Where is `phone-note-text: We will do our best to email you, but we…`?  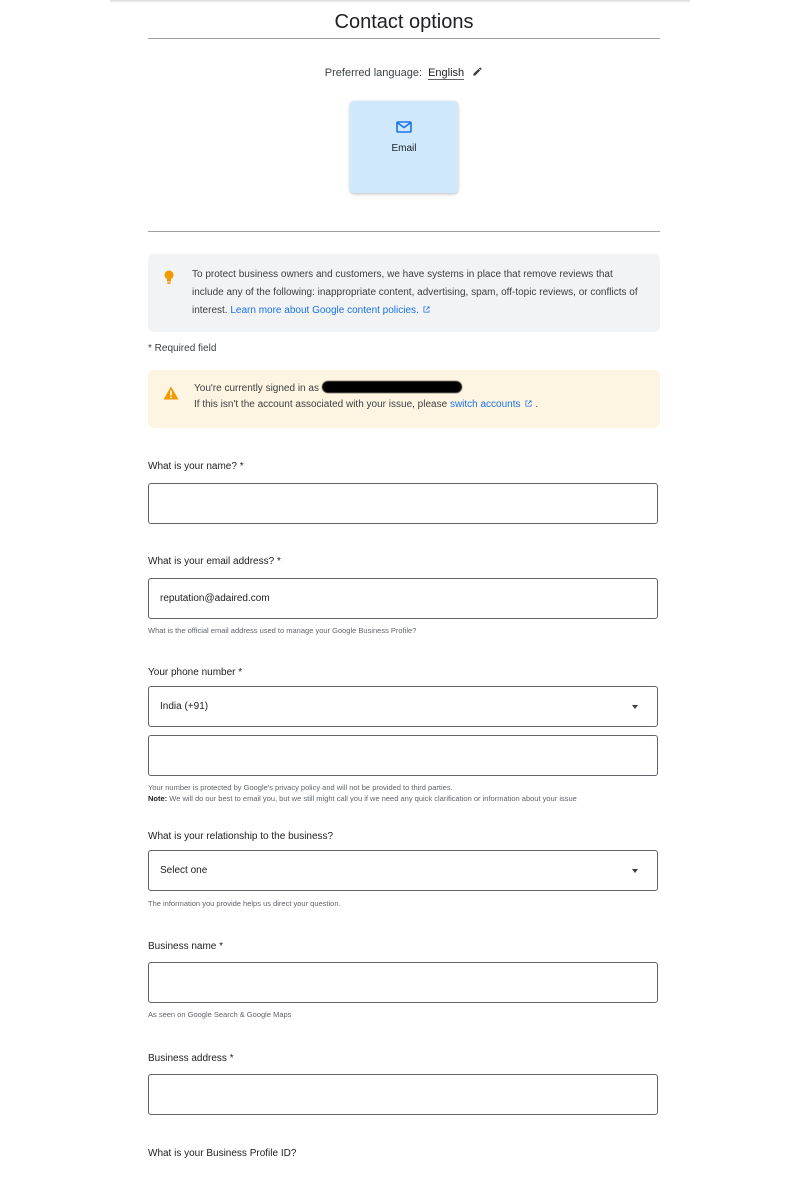 phone-note-text: We will do our best to email you, but we… is located at coordinates (373, 798).